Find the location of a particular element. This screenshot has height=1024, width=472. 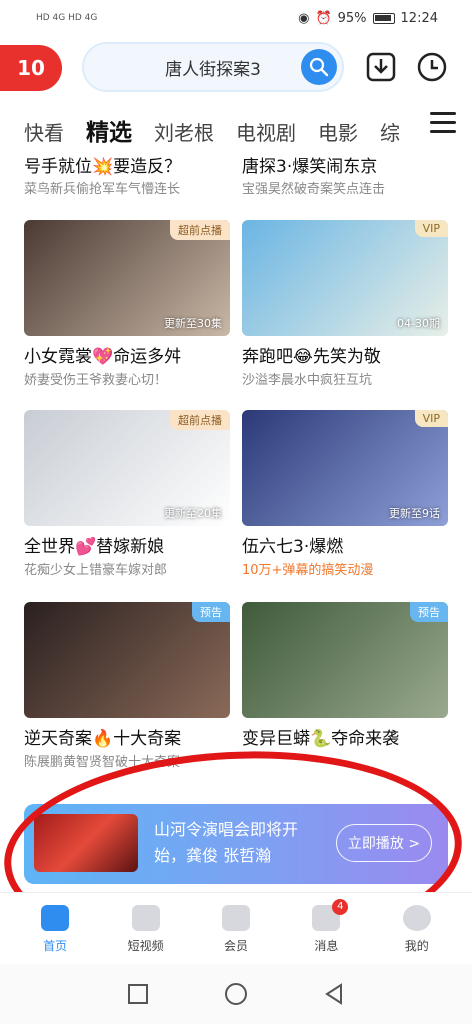

card-title: 奔跑吧😂先笑为敬 is located at coordinates (352, 354).